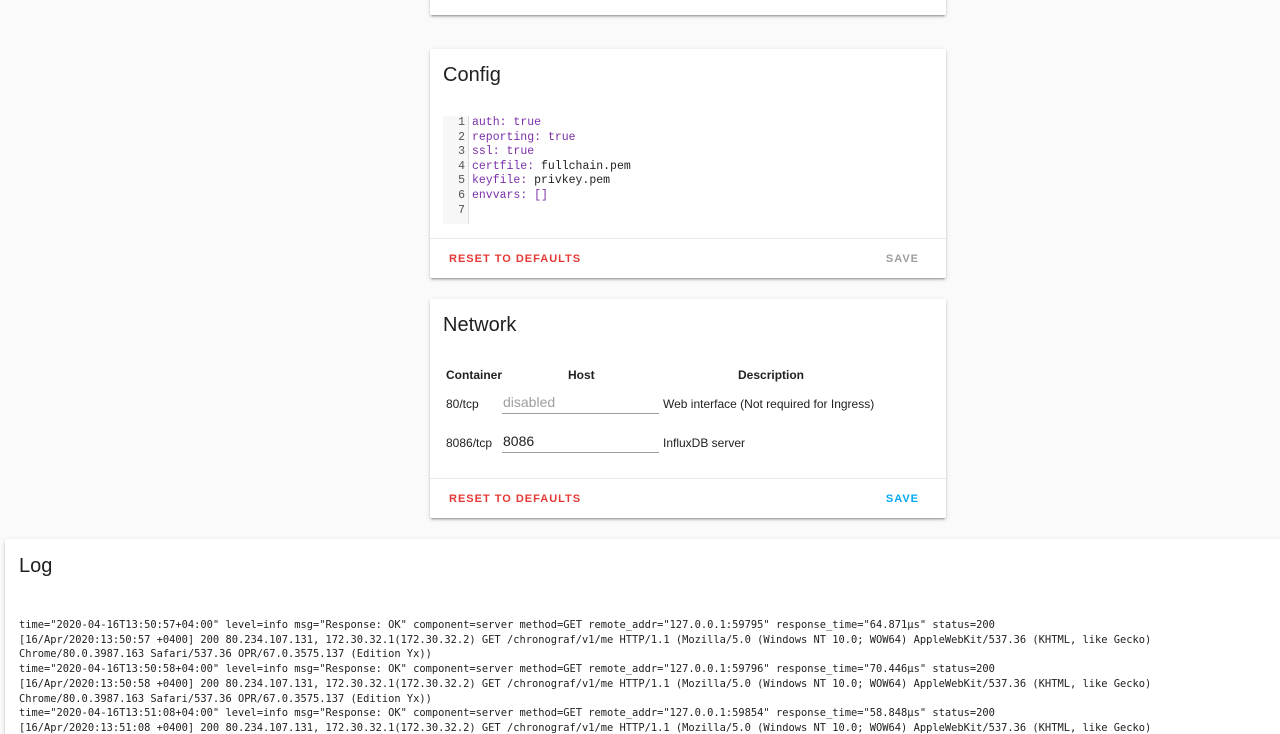 The width and height of the screenshot is (1280, 734). What do you see at coordinates (507, 122) in the screenshot?
I see `code-line: auth: true` at bounding box center [507, 122].